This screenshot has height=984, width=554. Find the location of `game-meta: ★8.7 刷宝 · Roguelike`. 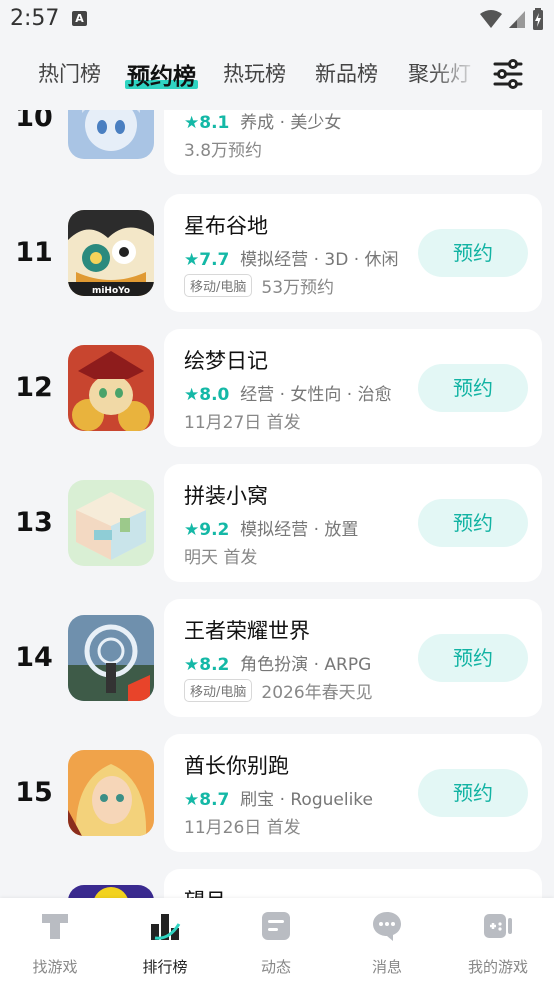

game-meta: ★8.7 刷宝 · Roguelike is located at coordinates (278, 797).